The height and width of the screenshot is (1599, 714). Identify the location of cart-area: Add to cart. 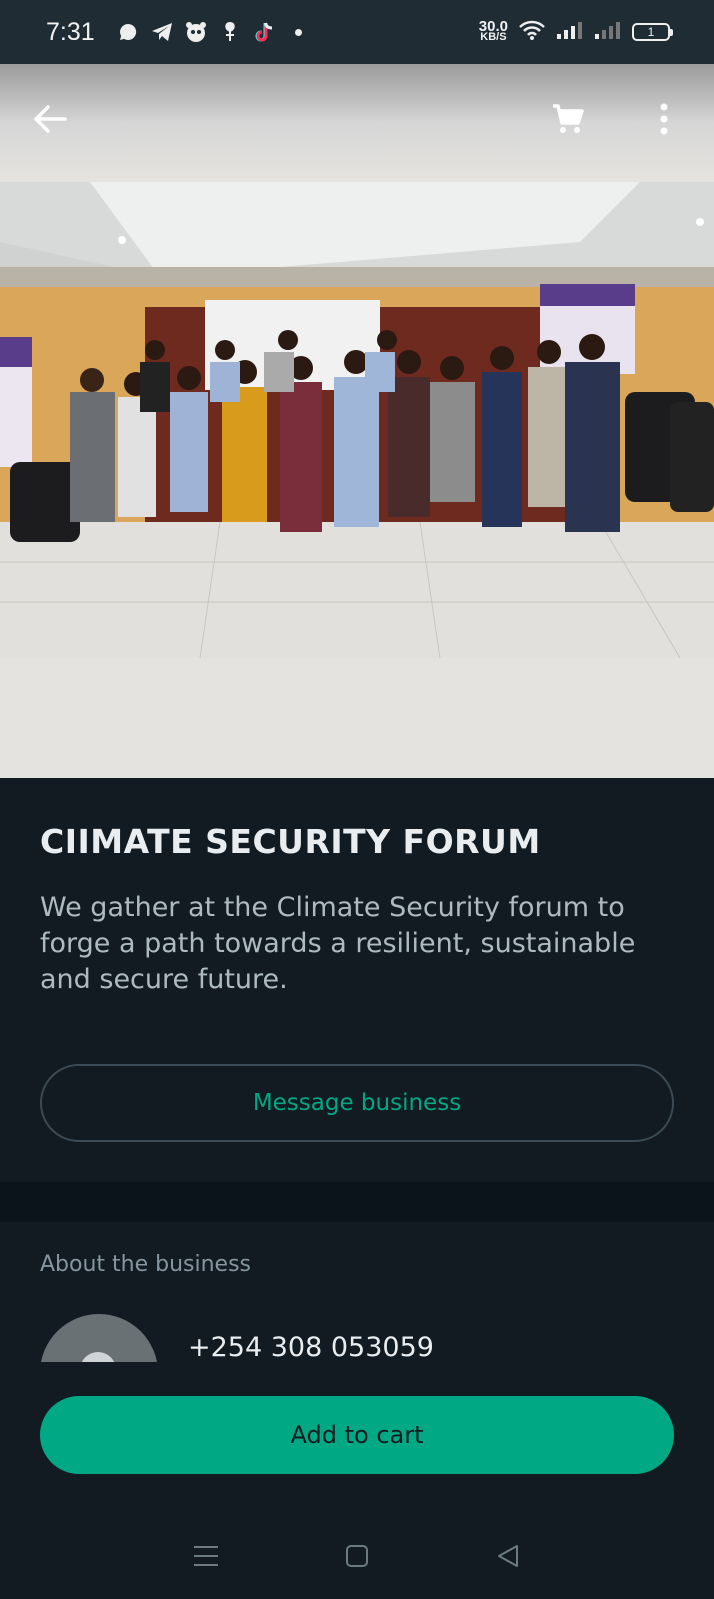
(357, 1437).